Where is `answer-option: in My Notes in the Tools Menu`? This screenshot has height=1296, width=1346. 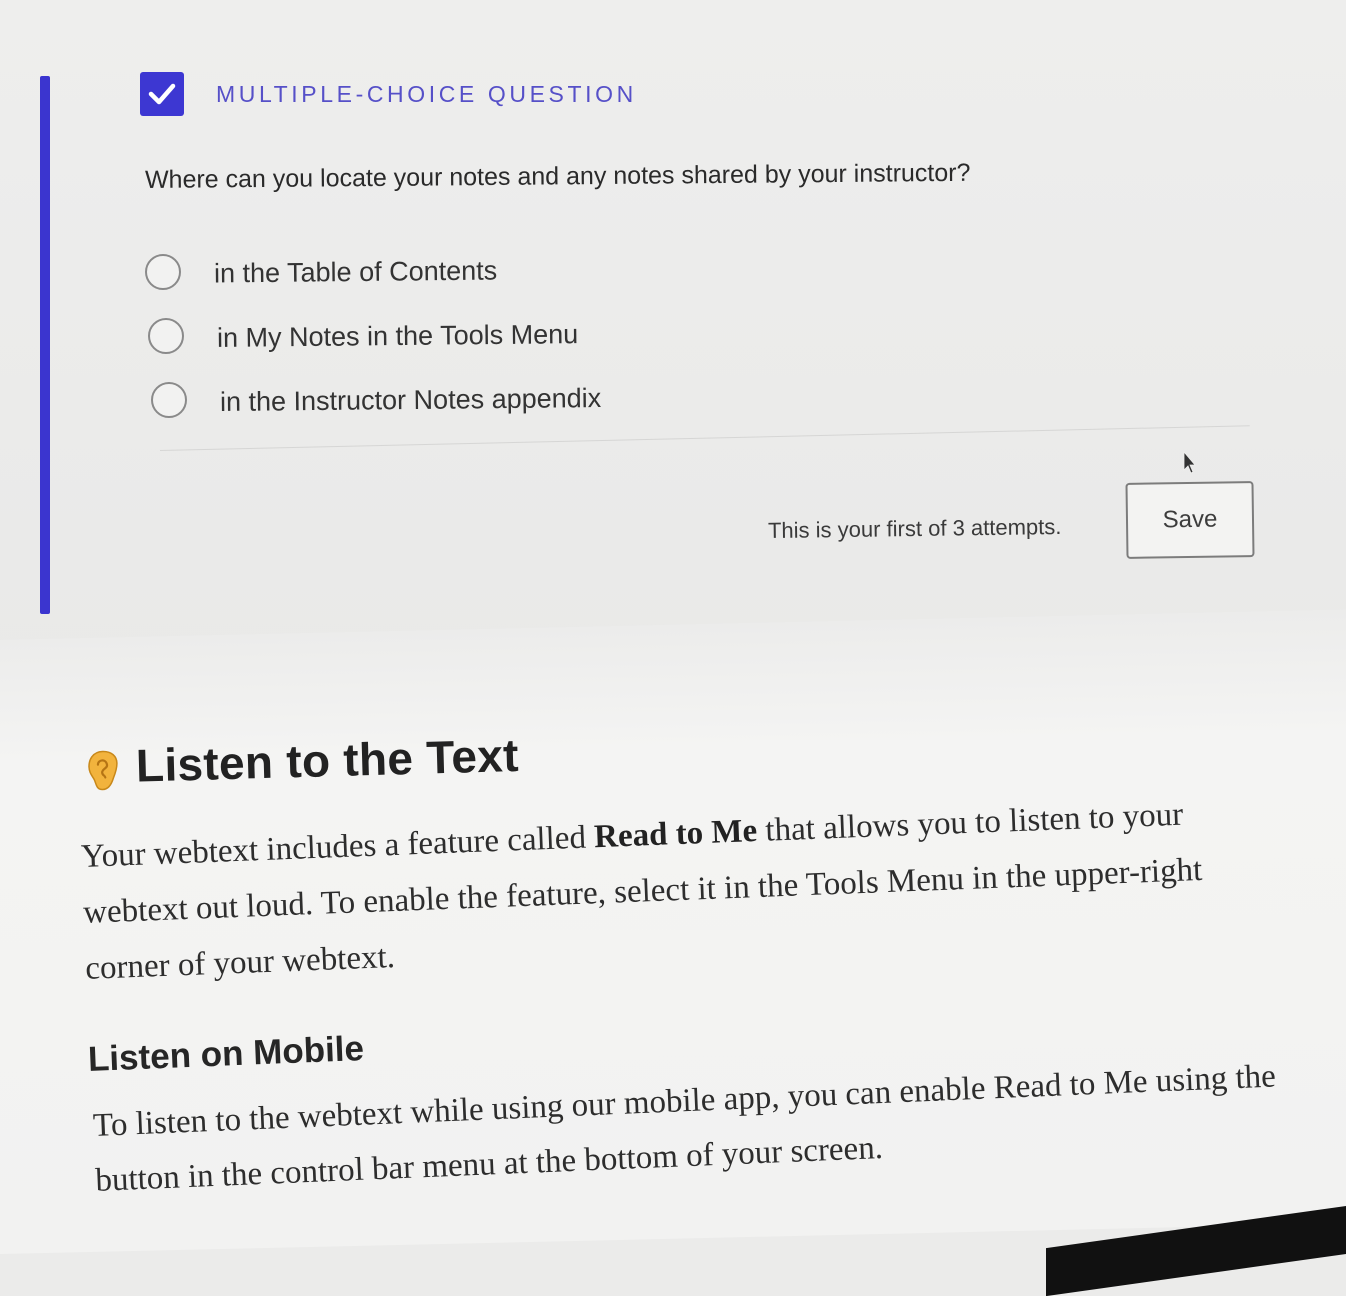 answer-option: in My Notes in the Tools Menu is located at coordinates (374, 336).